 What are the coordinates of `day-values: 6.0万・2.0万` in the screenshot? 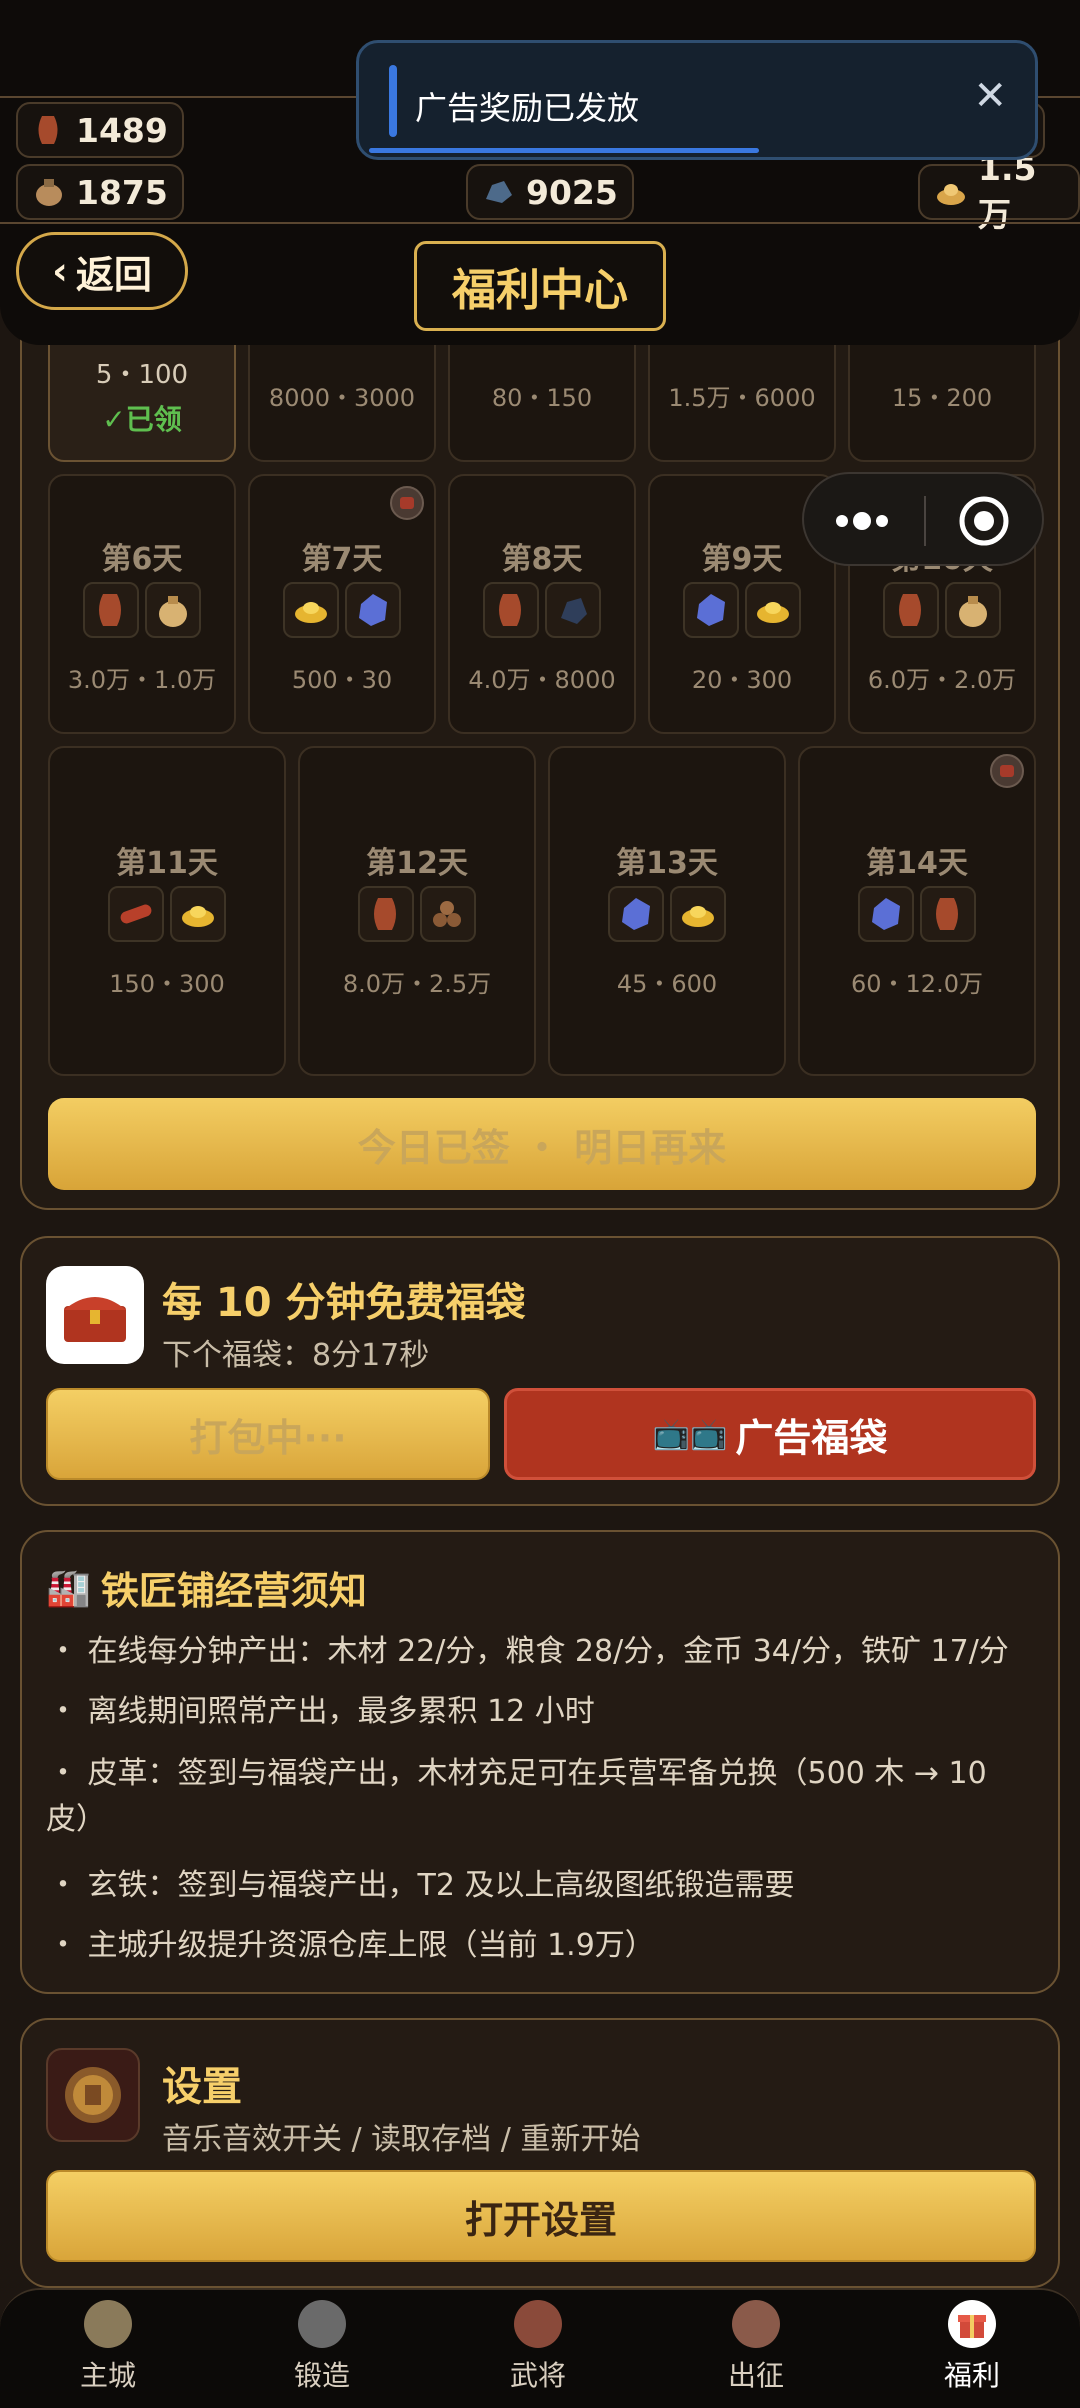 It's located at (942, 680).